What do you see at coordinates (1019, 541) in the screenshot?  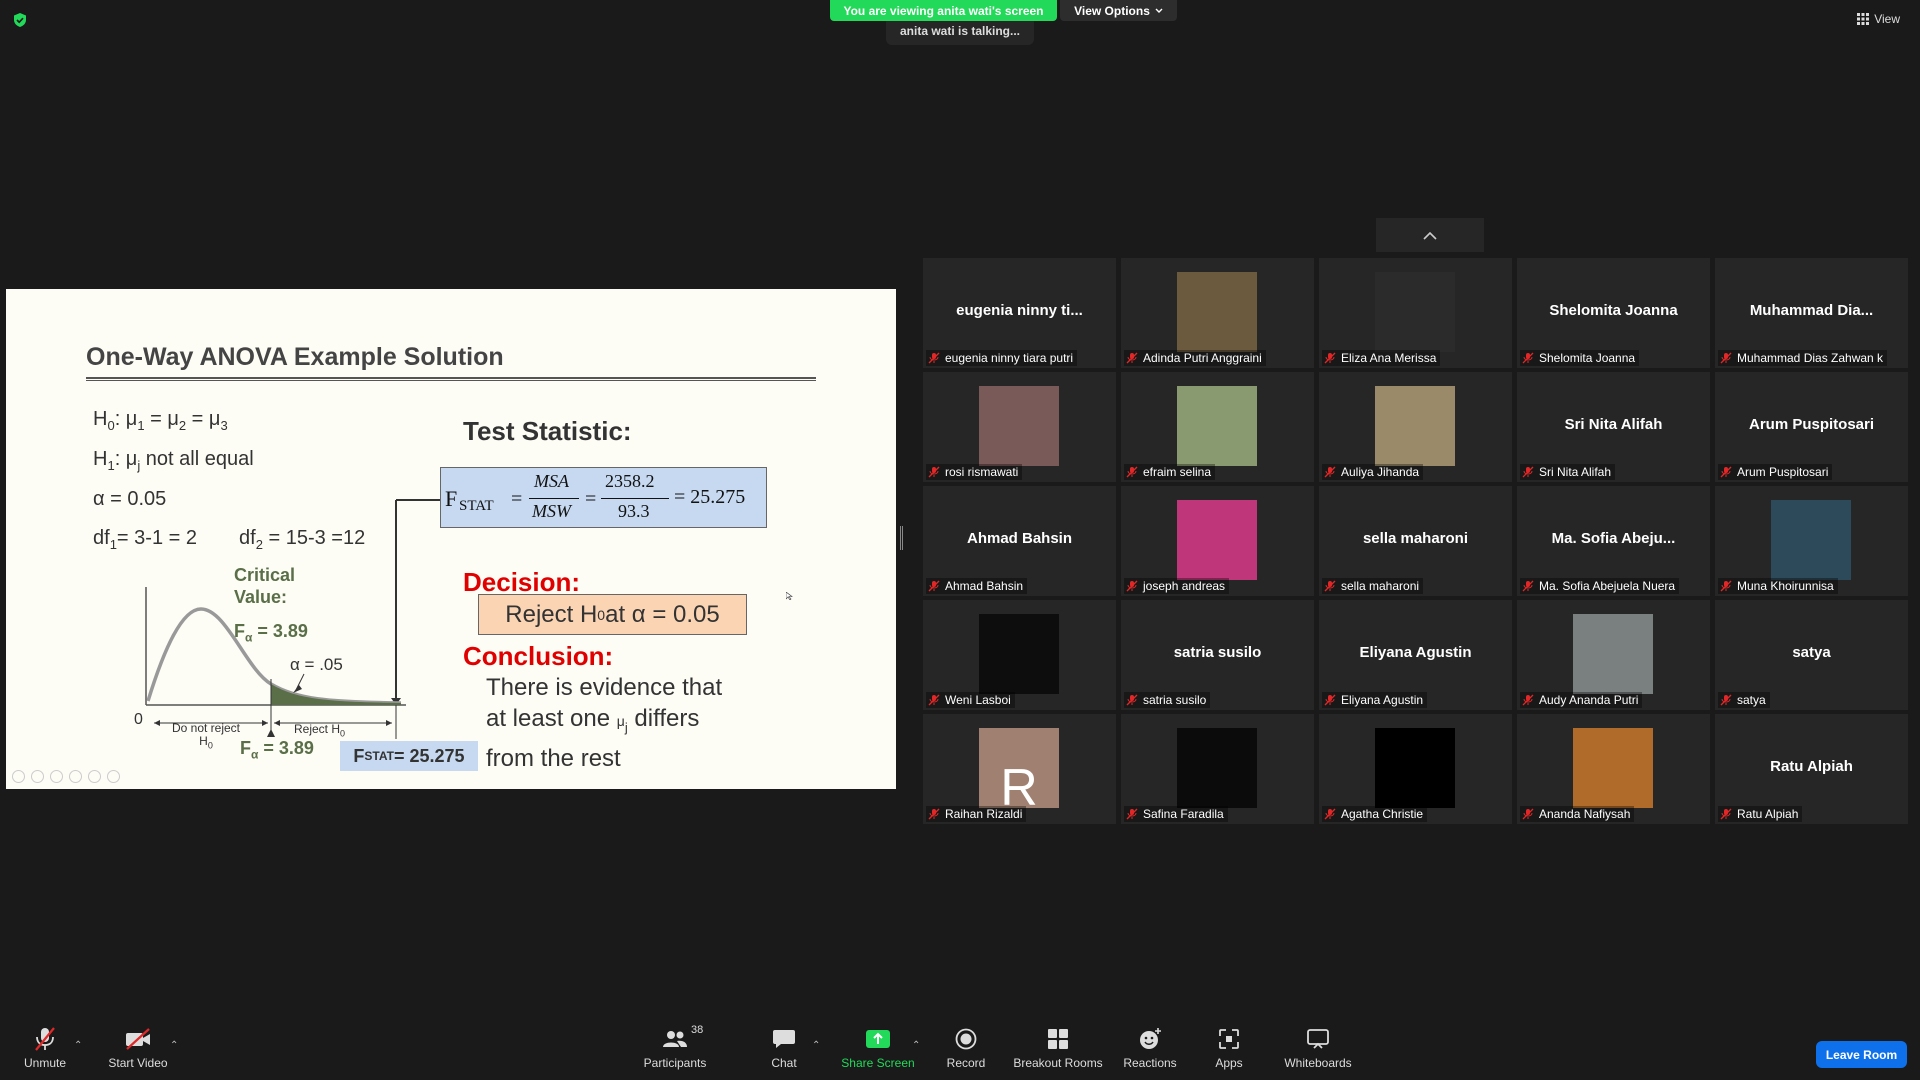 I see `participant-tile: Ahmad Bahsin Ahmad Bahsin` at bounding box center [1019, 541].